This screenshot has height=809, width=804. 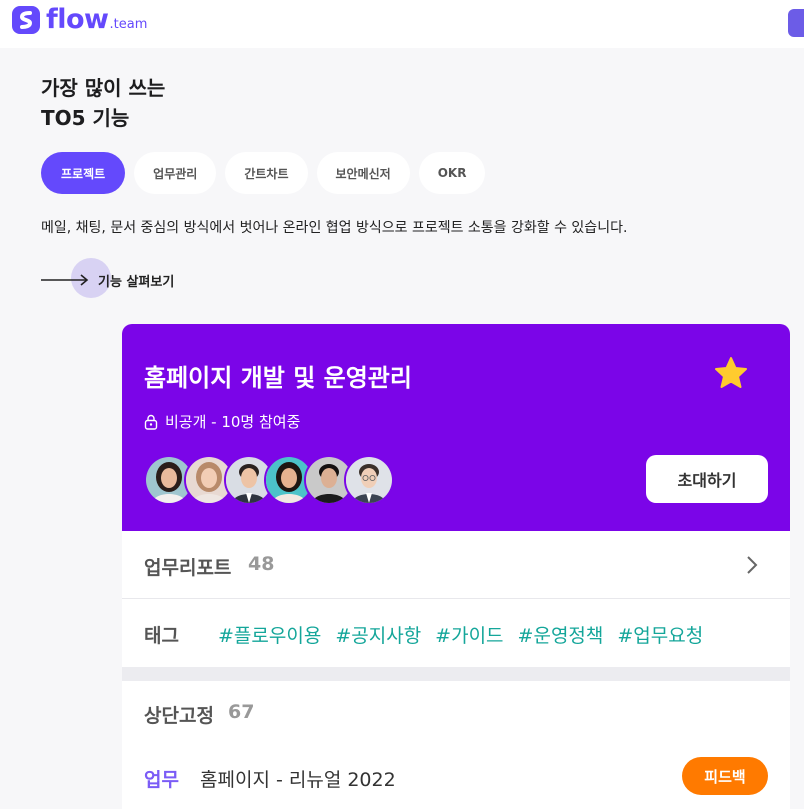 I want to click on invite-button: 초대하기, so click(x=707, y=479).